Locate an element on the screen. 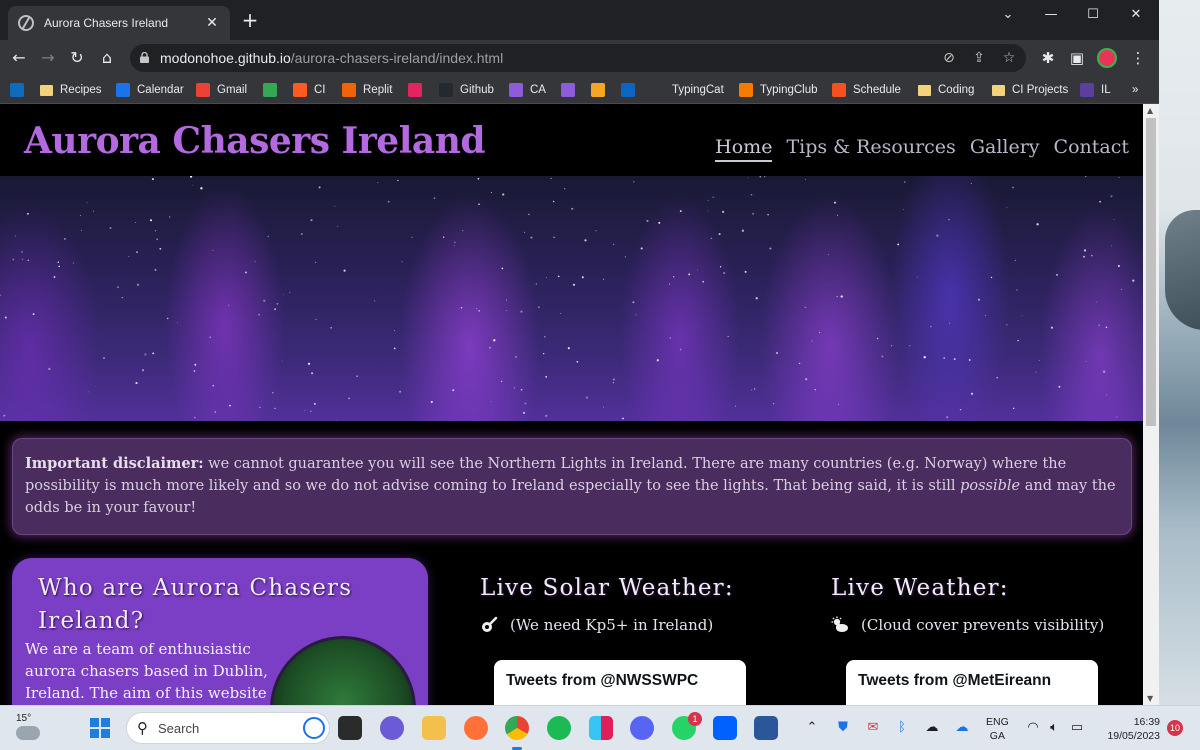  bookmark-drive is located at coordinates (273, 90).